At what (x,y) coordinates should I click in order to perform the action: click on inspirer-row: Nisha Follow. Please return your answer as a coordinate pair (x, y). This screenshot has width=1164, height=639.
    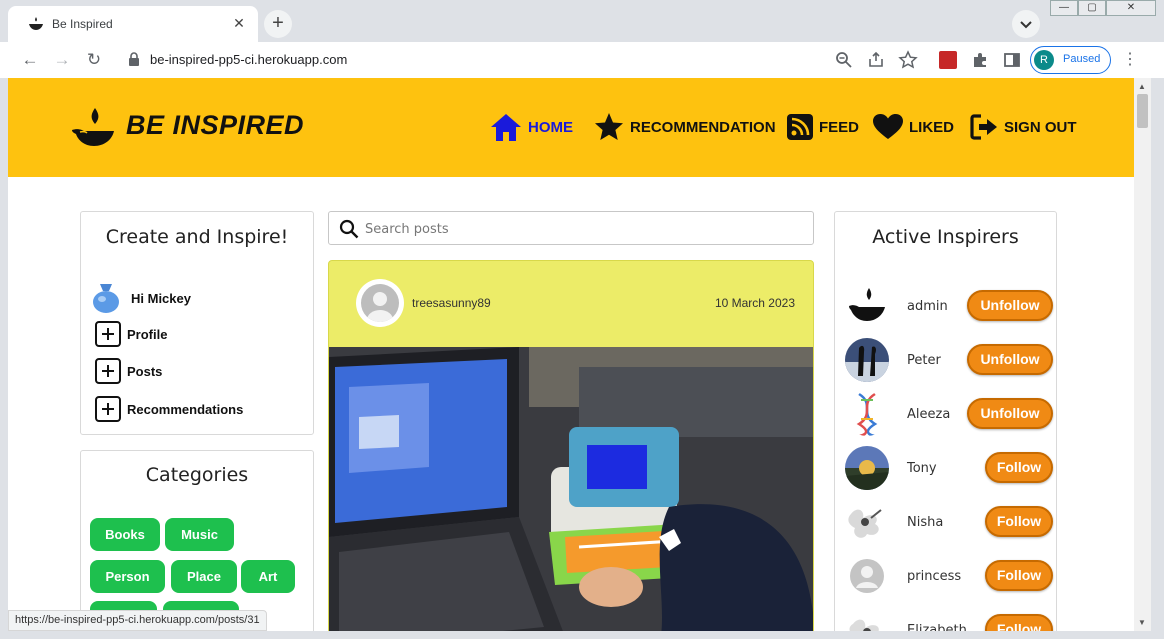
    Looking at the image, I should click on (950, 522).